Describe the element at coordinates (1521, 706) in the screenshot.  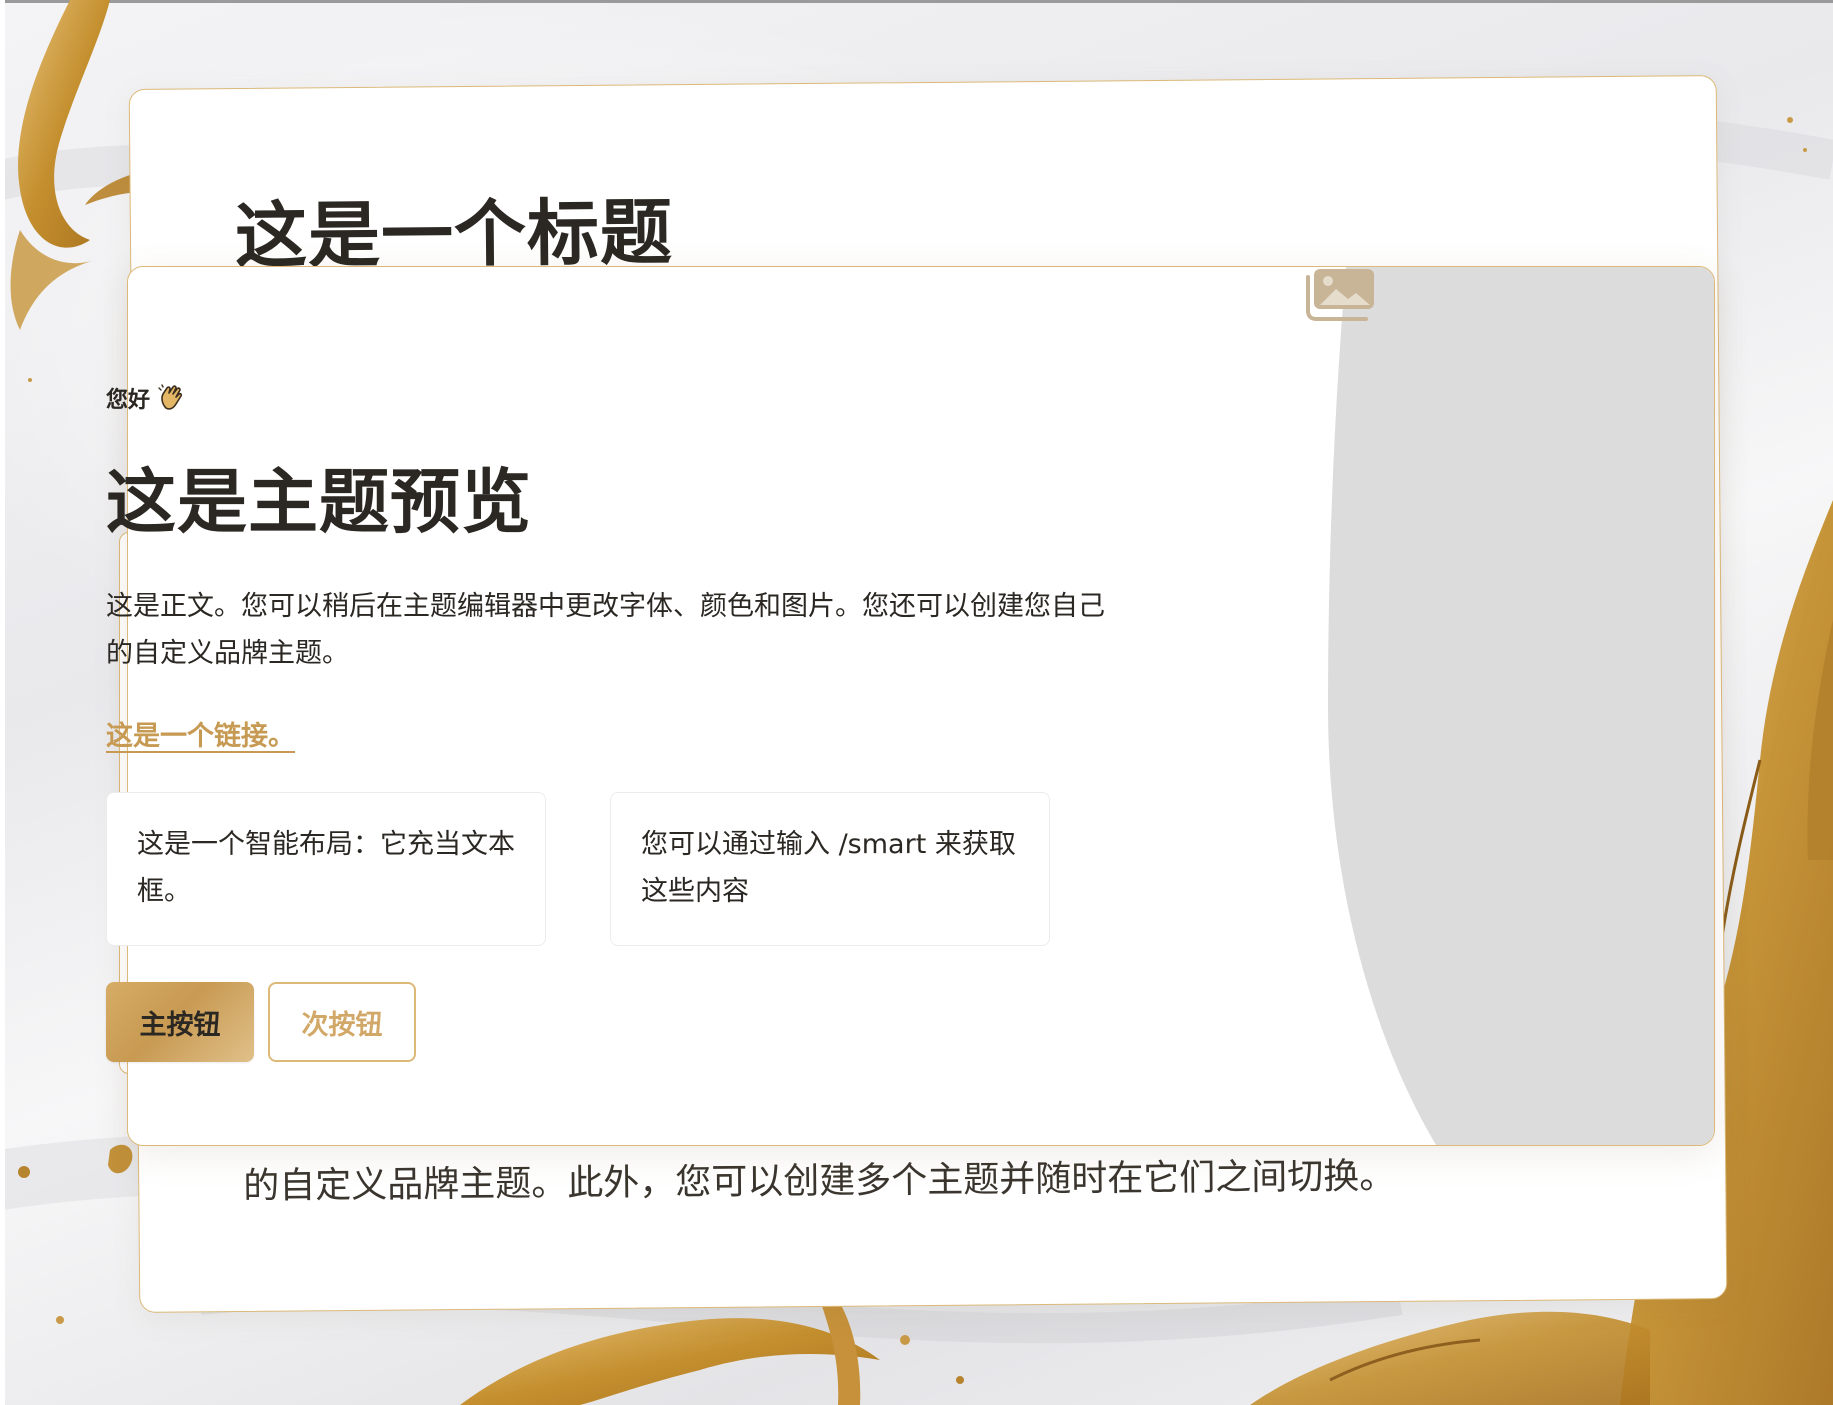
I see `image-placeholder-shape` at that location.